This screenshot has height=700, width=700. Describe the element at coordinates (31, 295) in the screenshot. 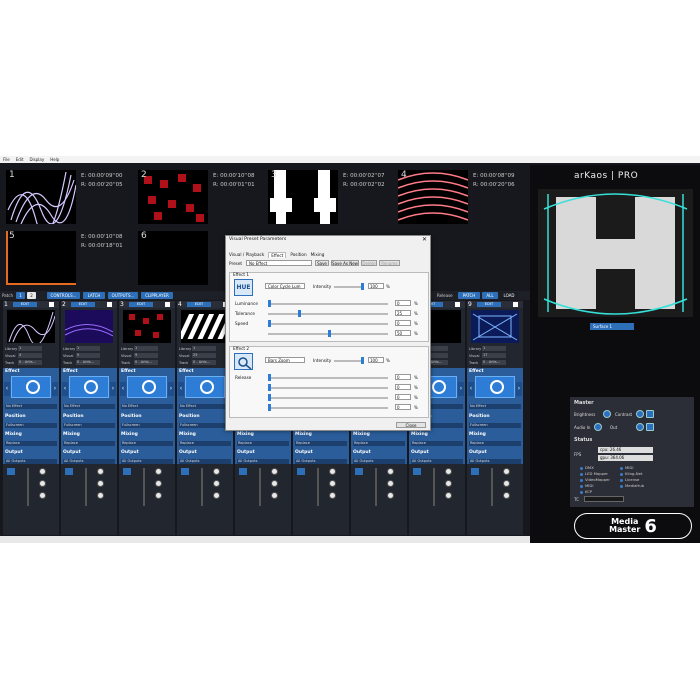

I see `page-button-2: 2` at that location.